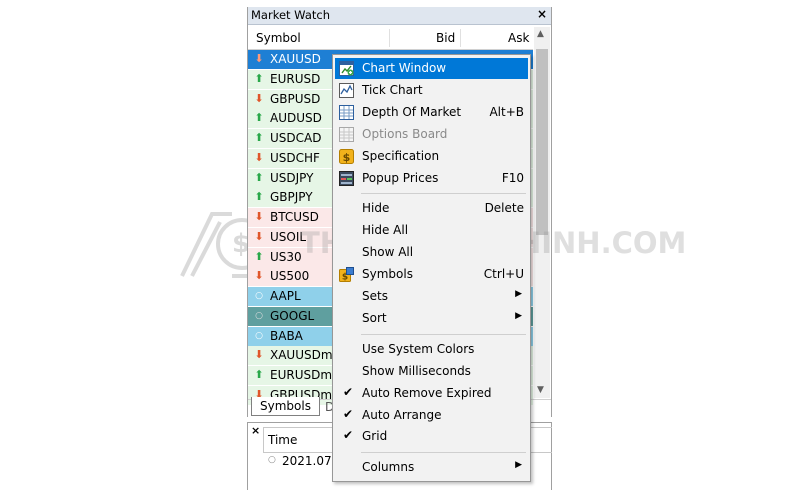 This screenshot has width=800, height=490. I want to click on specification-icon: $, so click(346, 156).